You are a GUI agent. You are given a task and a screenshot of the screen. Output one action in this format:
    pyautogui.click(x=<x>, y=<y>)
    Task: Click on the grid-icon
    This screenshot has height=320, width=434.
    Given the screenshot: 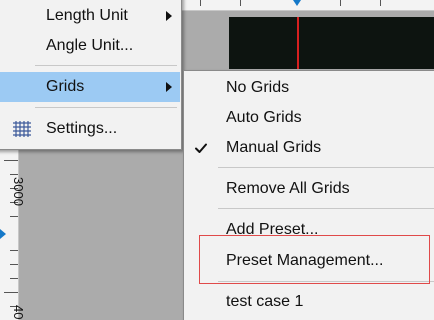 What is the action you would take?
    pyautogui.click(x=22, y=129)
    